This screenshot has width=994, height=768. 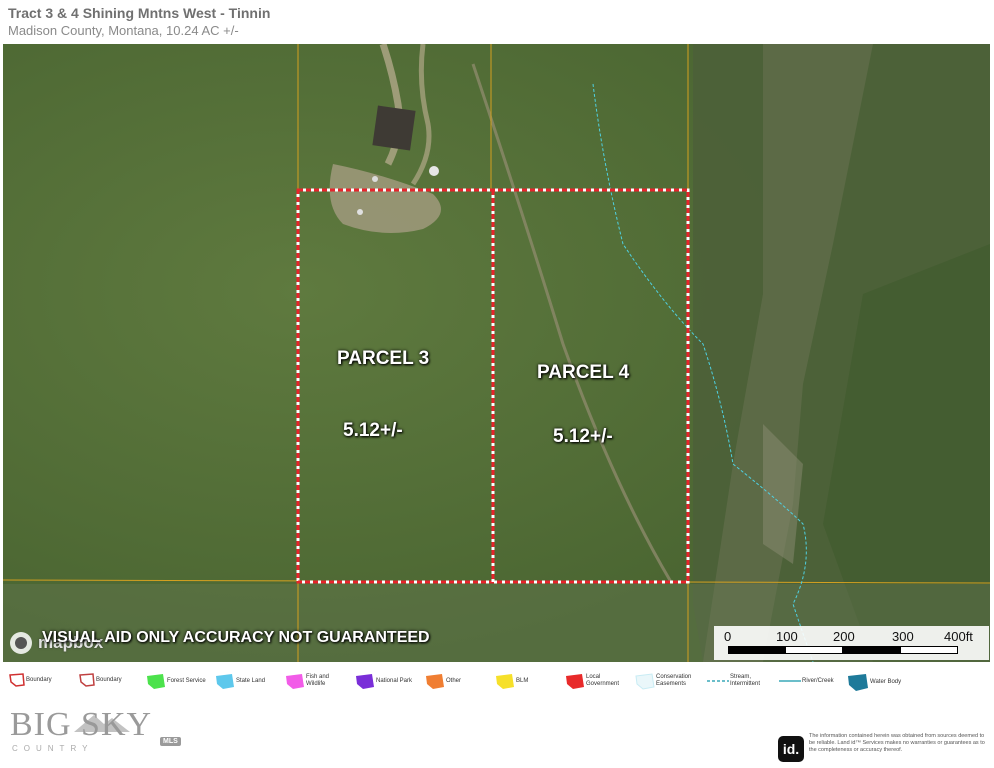 I want to click on legend-water-body: Water Body, so click(x=873, y=682).